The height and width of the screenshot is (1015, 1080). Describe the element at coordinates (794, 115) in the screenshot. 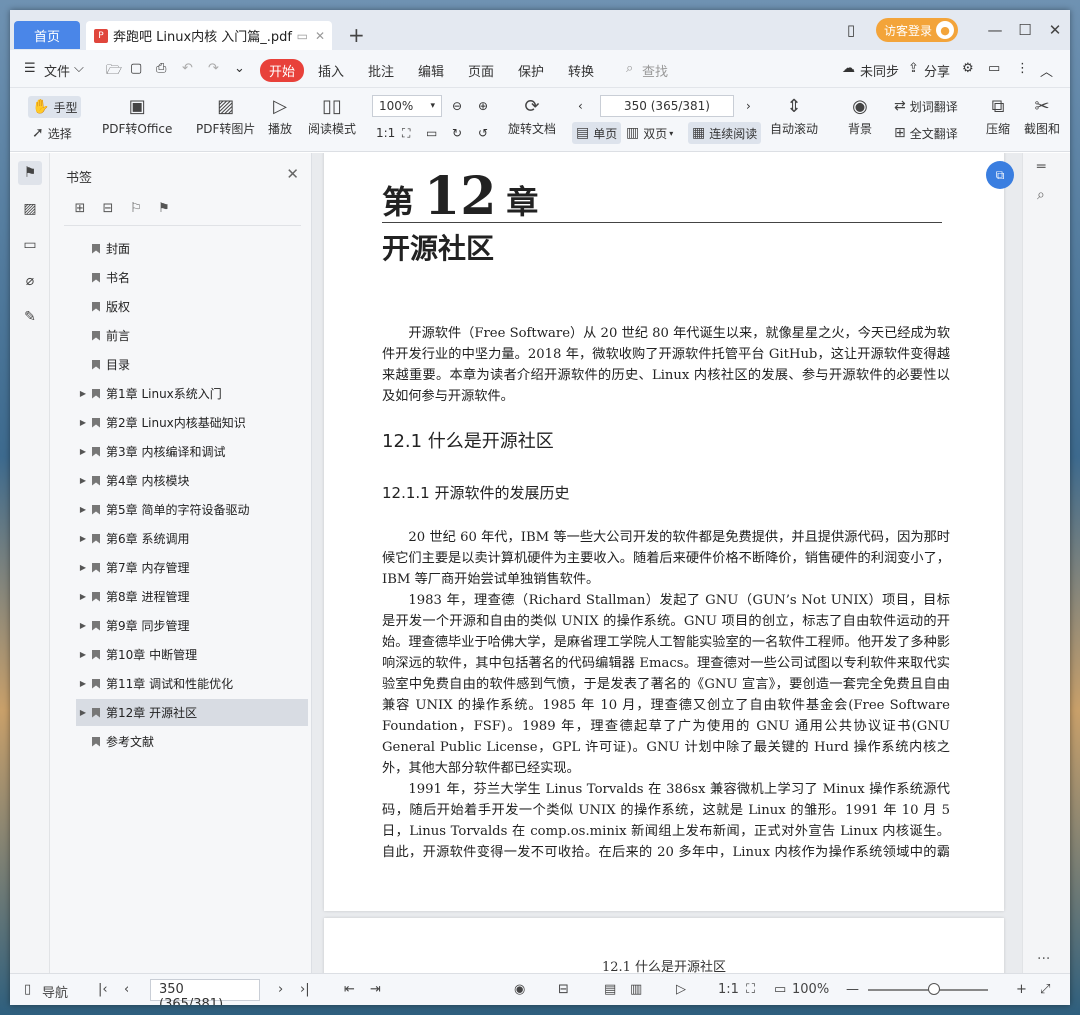

I see `auto-scroll-button: ⇕ 自动滚动` at that location.